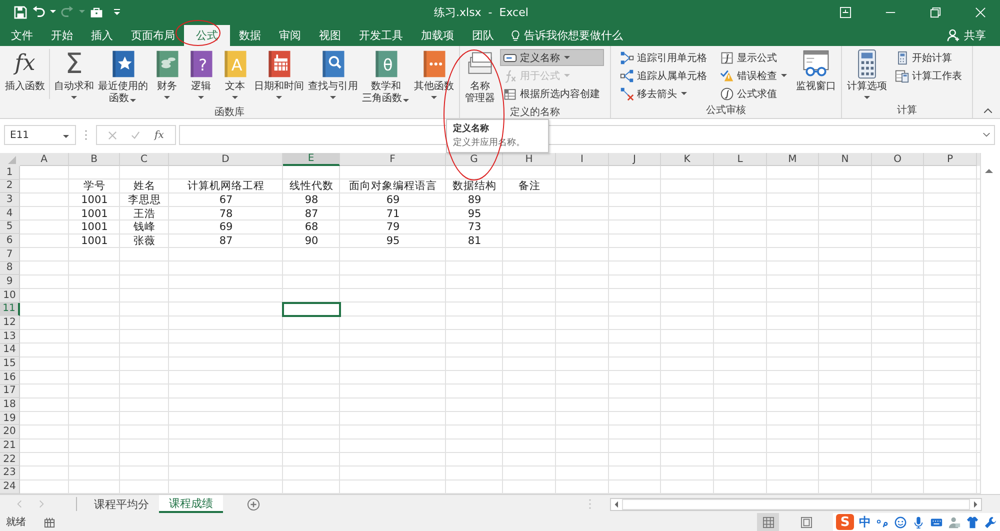 This screenshot has width=1000, height=531. I want to click on ribbon-button: 根据所选内容创建, so click(552, 93).